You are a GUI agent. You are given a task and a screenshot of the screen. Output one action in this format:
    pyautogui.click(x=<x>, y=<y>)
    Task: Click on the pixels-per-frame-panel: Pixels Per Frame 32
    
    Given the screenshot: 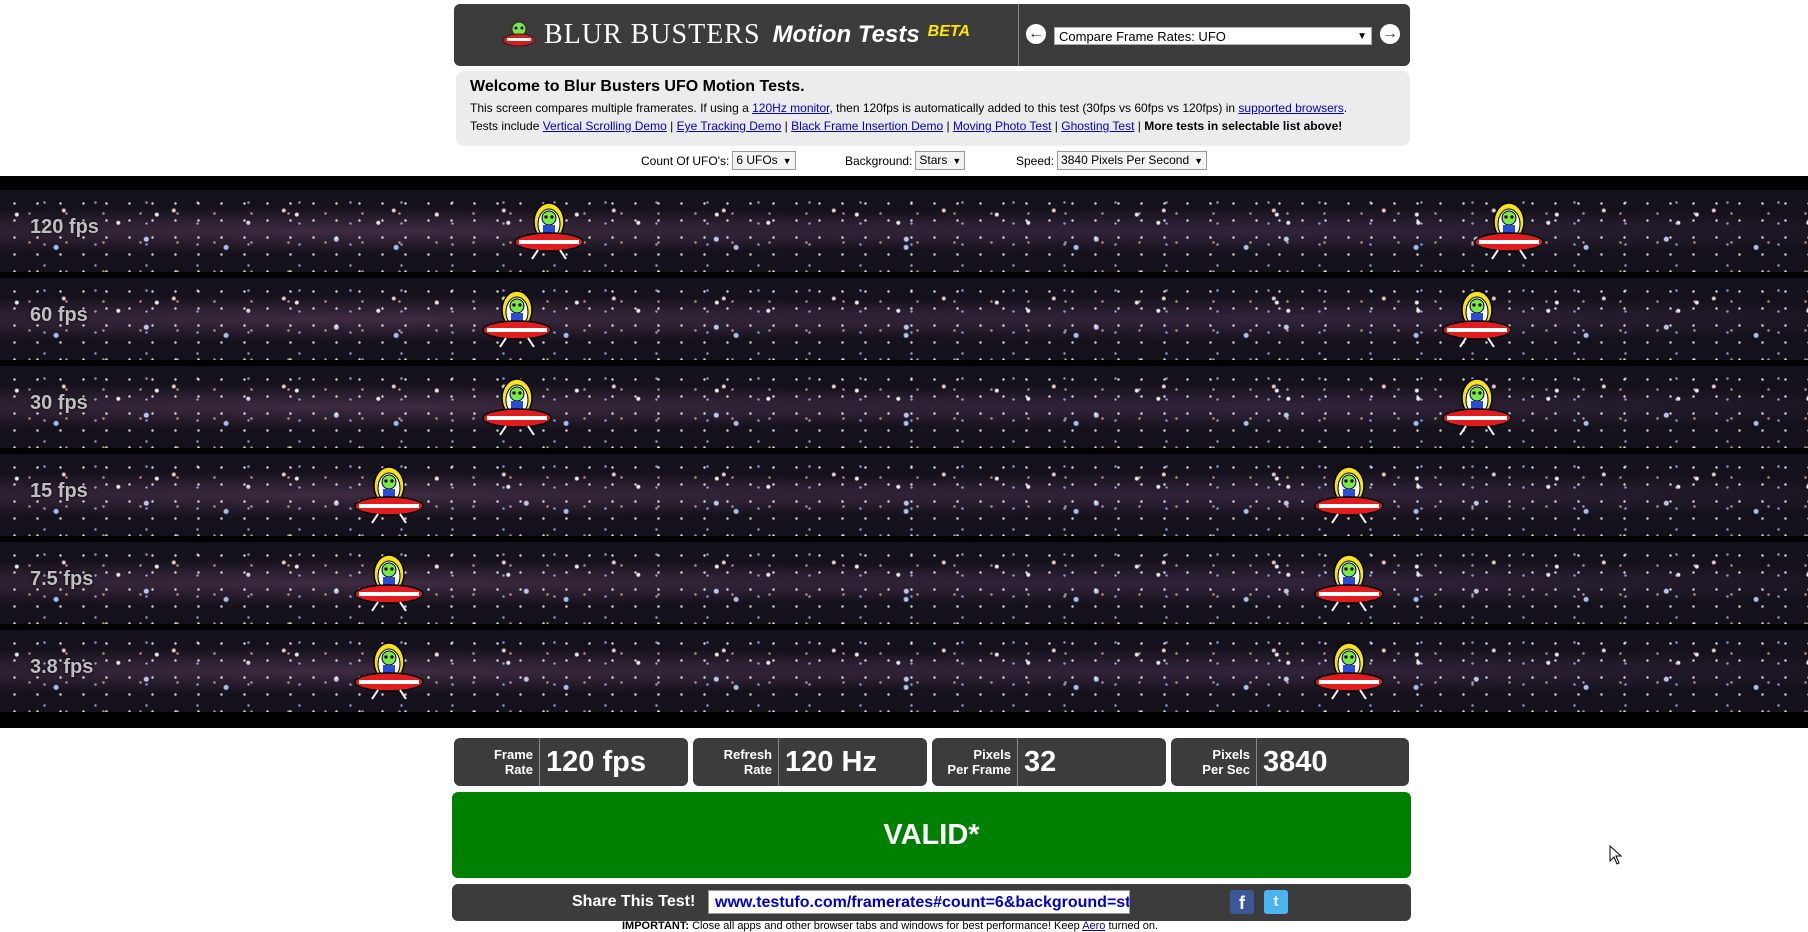 What is the action you would take?
    pyautogui.click(x=1049, y=762)
    